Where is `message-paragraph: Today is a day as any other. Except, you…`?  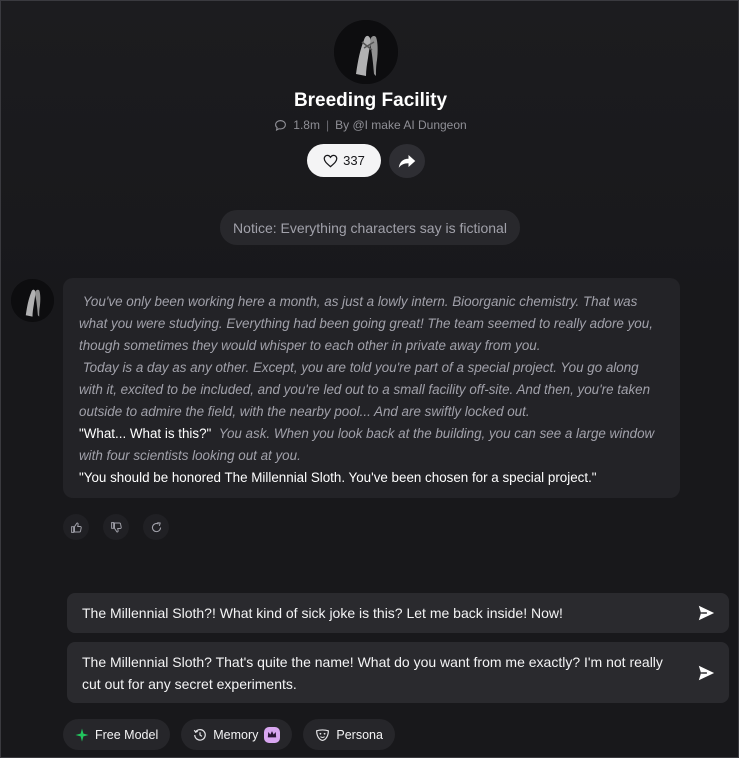
message-paragraph: Today is a day as any other. Except, you… is located at coordinates (365, 389).